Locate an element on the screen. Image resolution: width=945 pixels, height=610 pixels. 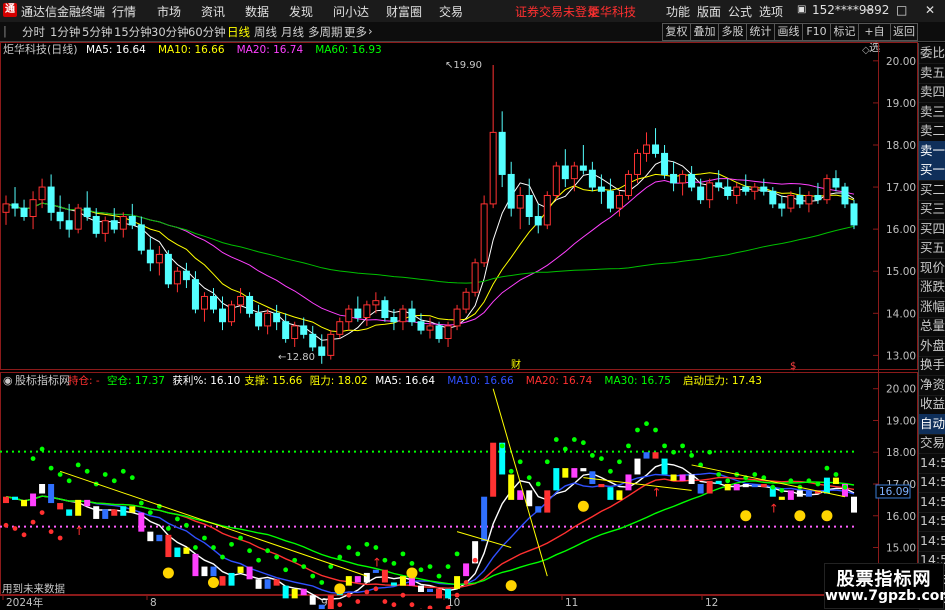
period-weekly: 周线 is located at coordinates (265, 32).